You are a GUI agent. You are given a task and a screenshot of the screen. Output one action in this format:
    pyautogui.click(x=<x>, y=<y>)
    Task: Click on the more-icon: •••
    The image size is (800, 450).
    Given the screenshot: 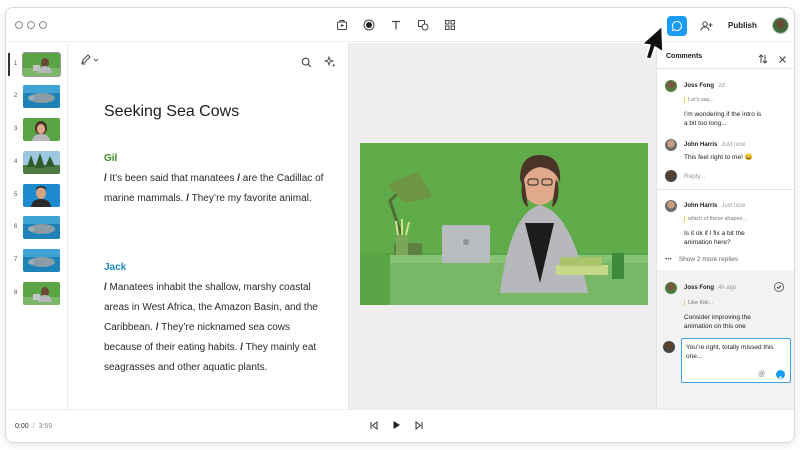 What is the action you would take?
    pyautogui.click(x=668, y=259)
    